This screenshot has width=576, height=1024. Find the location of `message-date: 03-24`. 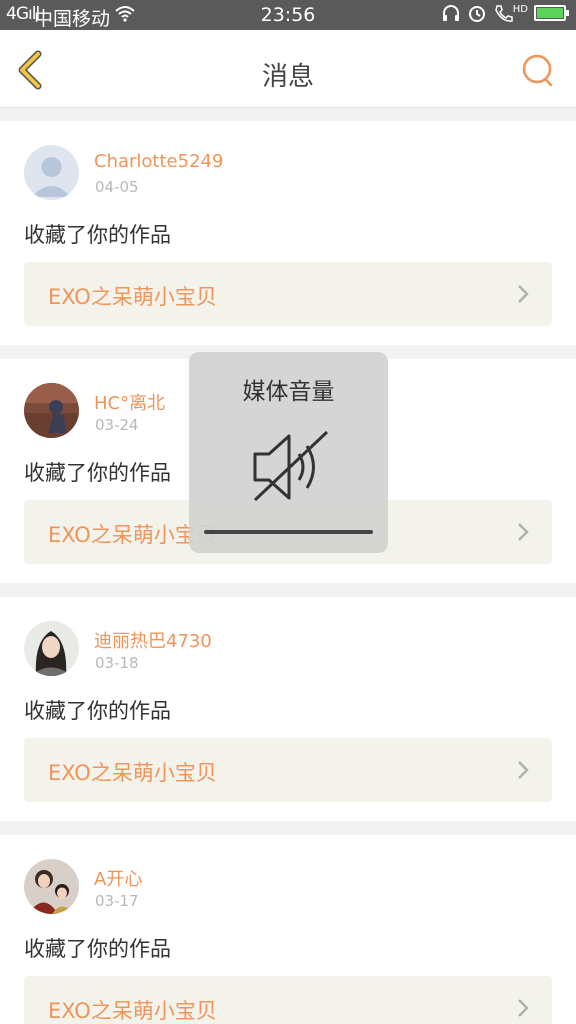

message-date: 03-24 is located at coordinates (117, 425).